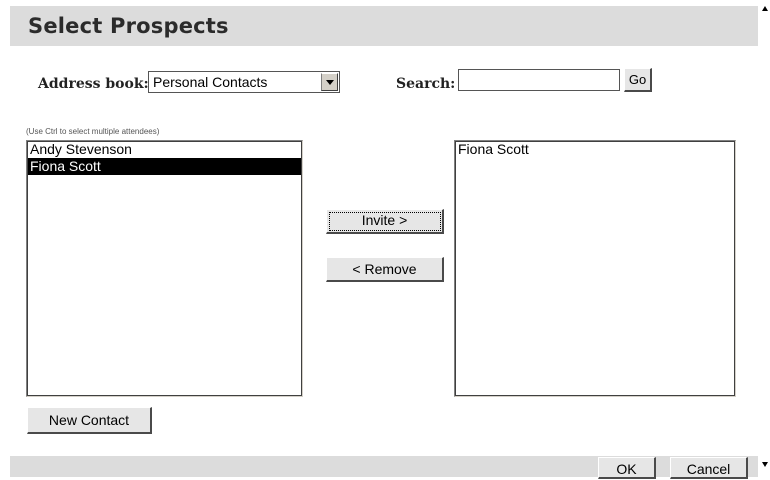 This screenshot has height=480, width=770. What do you see at coordinates (164, 149) in the screenshot?
I see `list-item: Andy Stevenson` at bounding box center [164, 149].